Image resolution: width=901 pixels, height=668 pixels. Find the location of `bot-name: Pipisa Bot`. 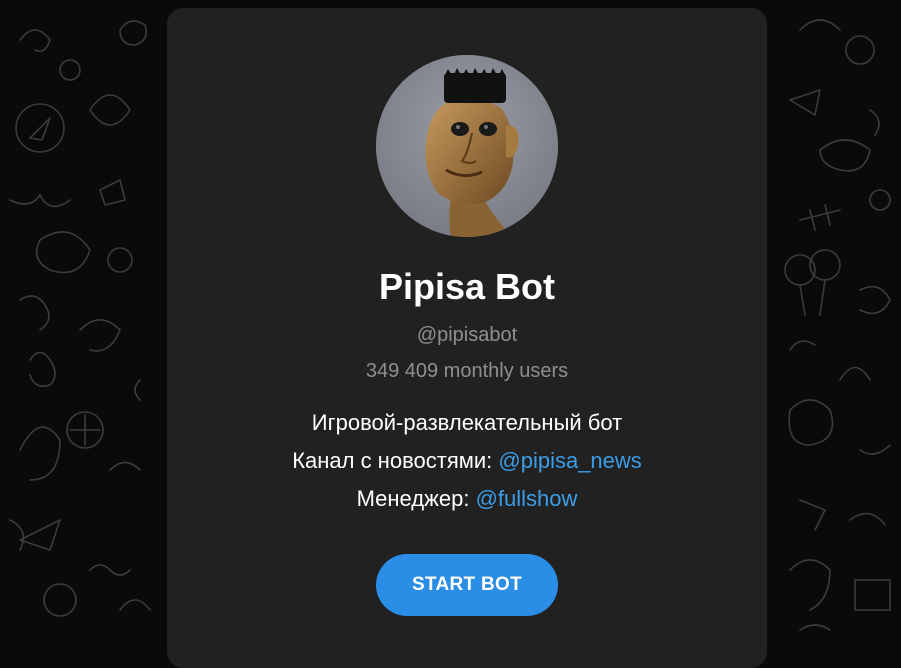

bot-name: Pipisa Bot is located at coordinates (467, 286).